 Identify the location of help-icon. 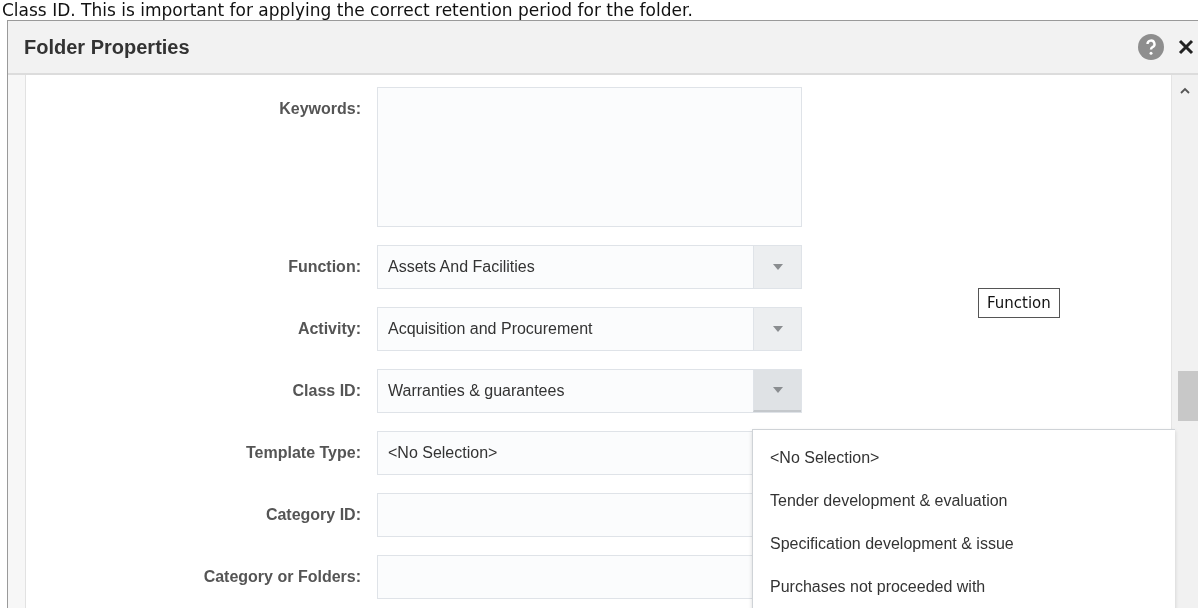
(1151, 47).